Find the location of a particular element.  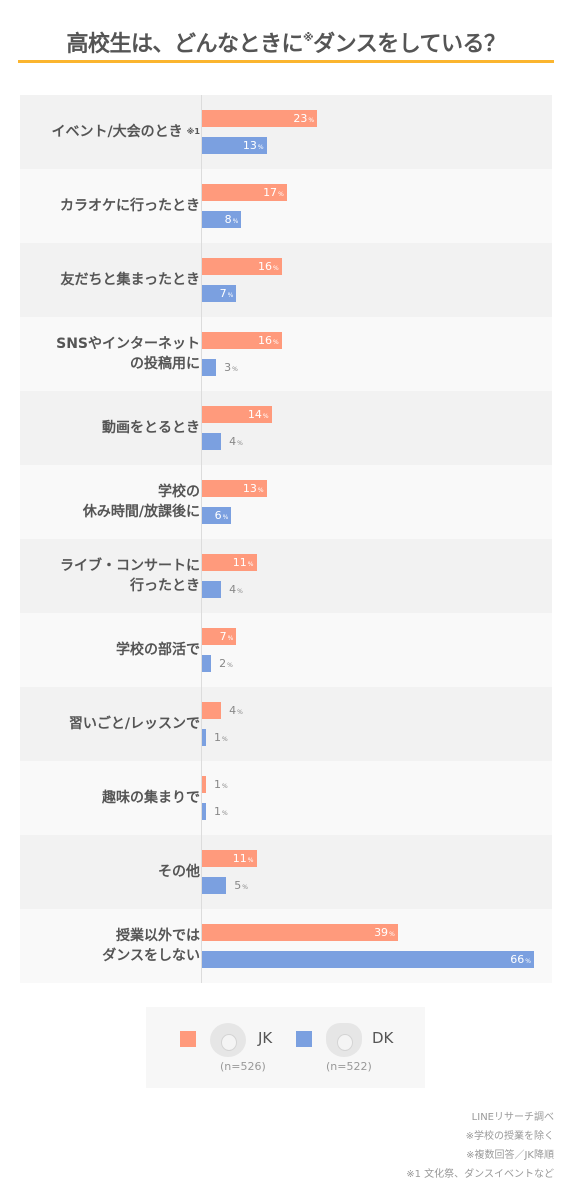

footnote-1: ※1 文化祭、ダンスイベントなど is located at coordinates (480, 1174).